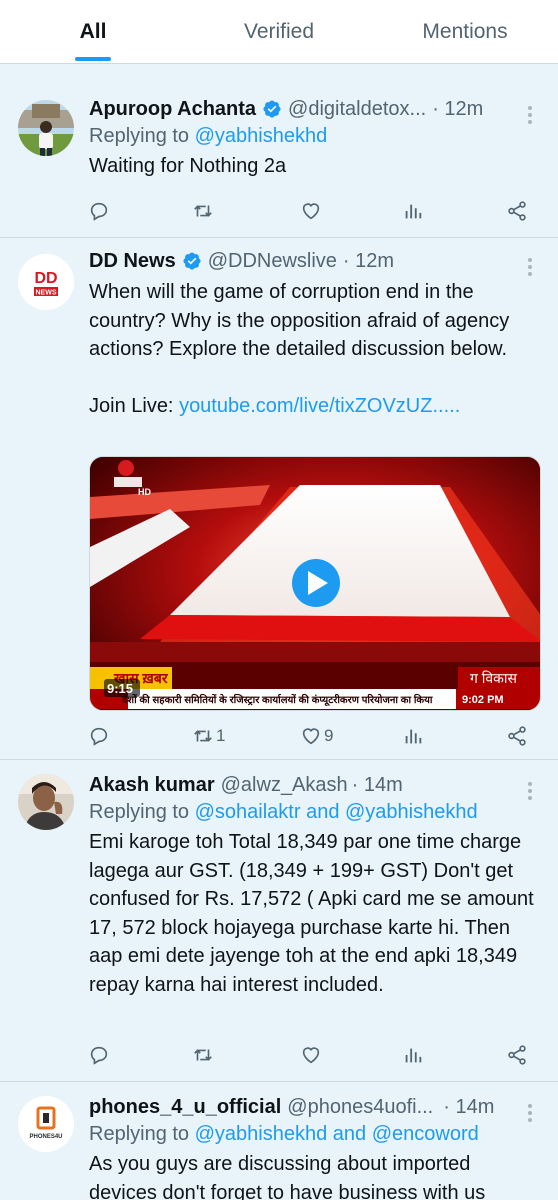 This screenshot has height=1200, width=558. I want to click on tweet-header: Apuroop Achanta @digitaldetox... · 12m, so click(315, 109).